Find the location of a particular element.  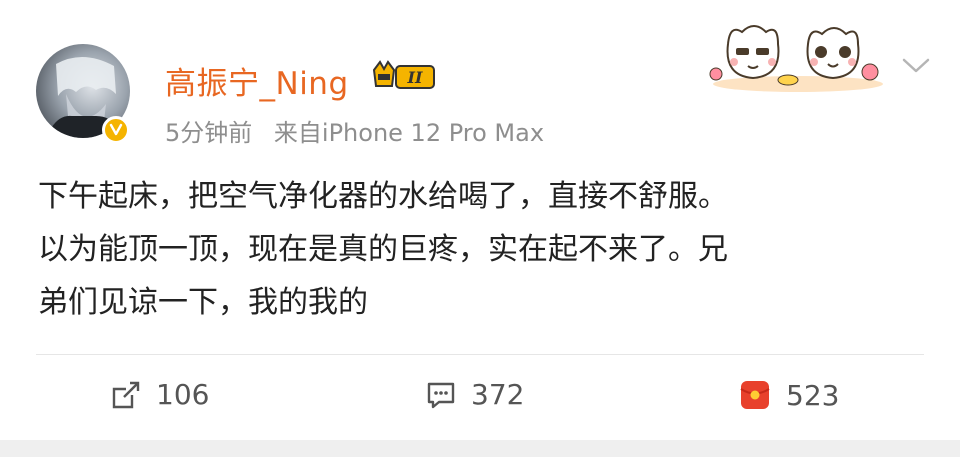

post-meta: 5分钟前 来自iPhone 12 Pro Max is located at coordinates (361, 130).